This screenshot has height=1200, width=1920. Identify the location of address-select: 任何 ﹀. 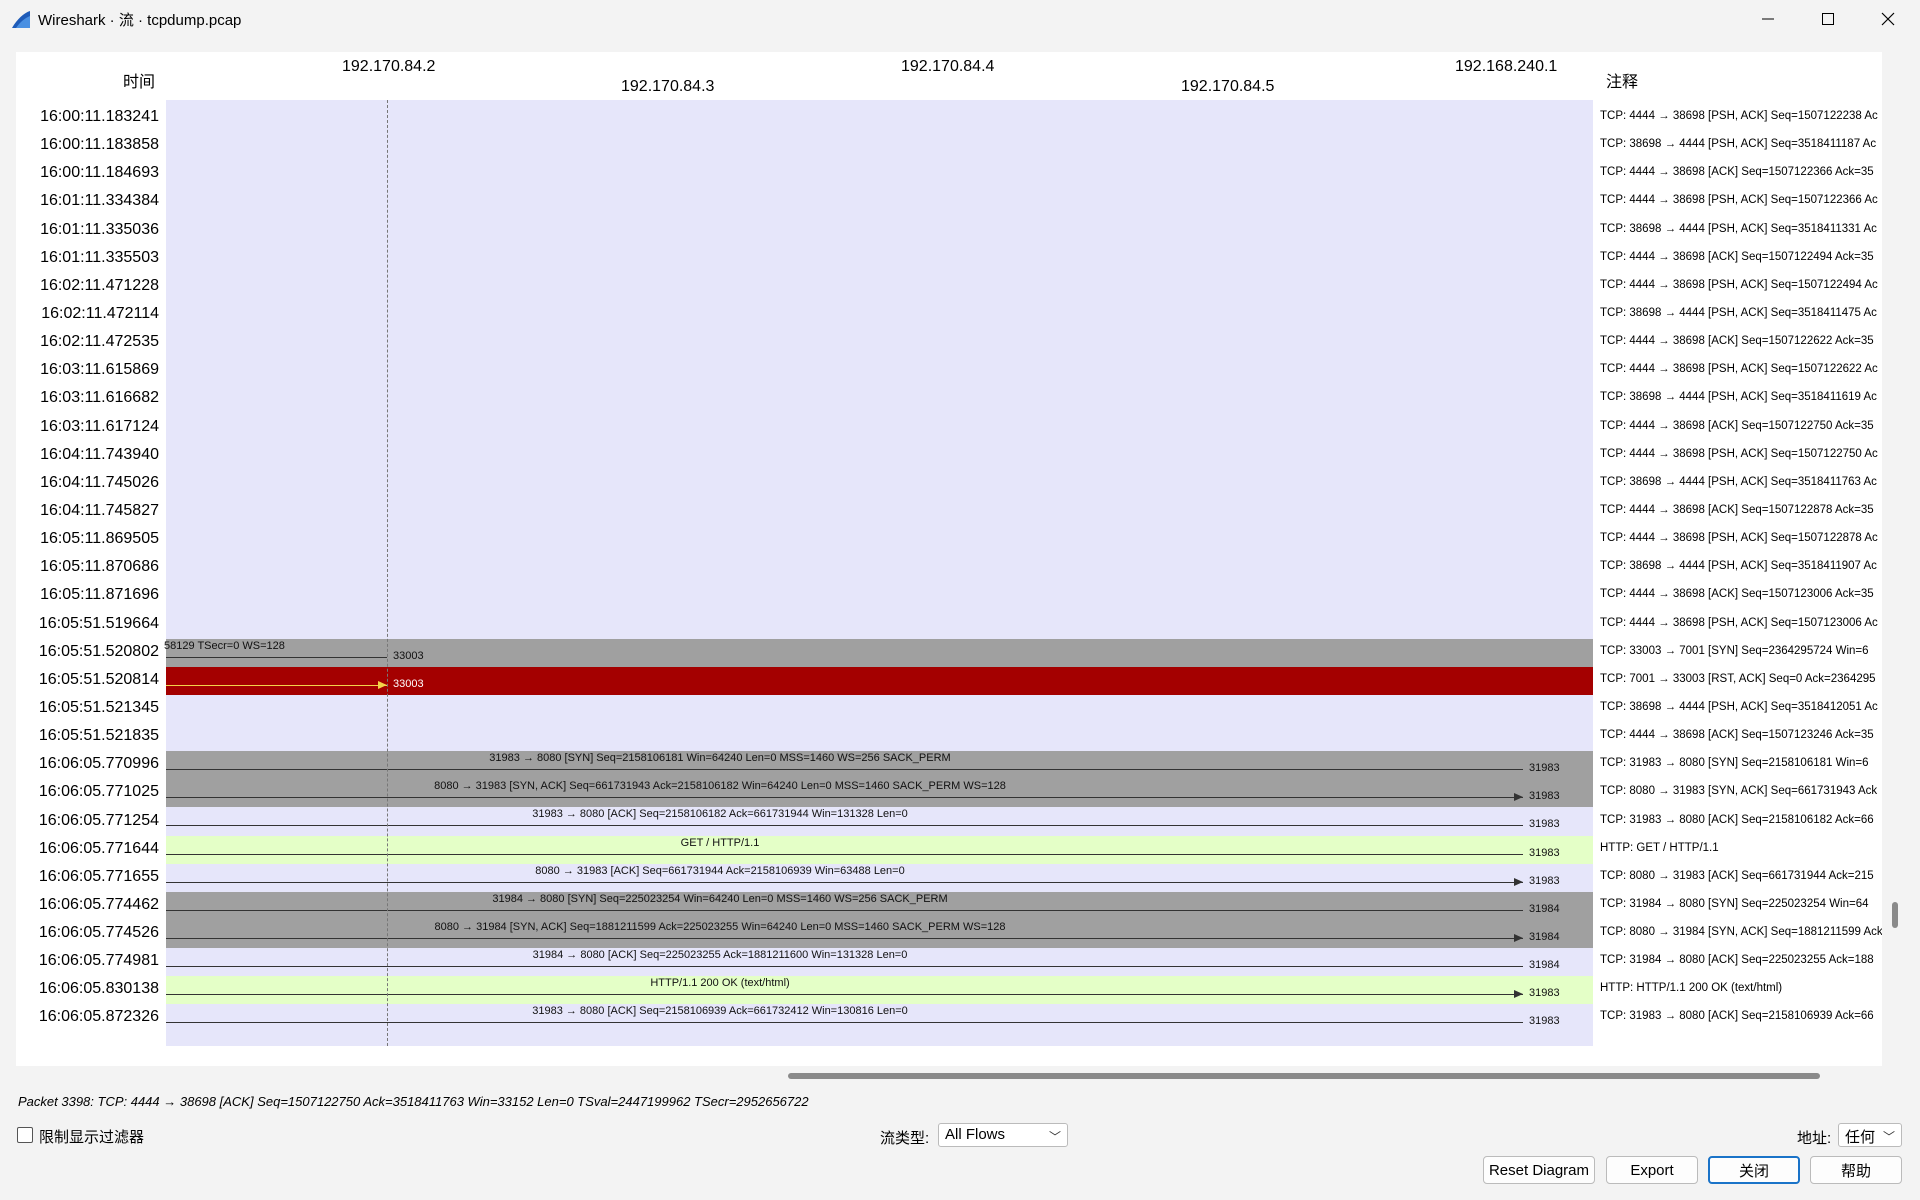
(1870, 1135).